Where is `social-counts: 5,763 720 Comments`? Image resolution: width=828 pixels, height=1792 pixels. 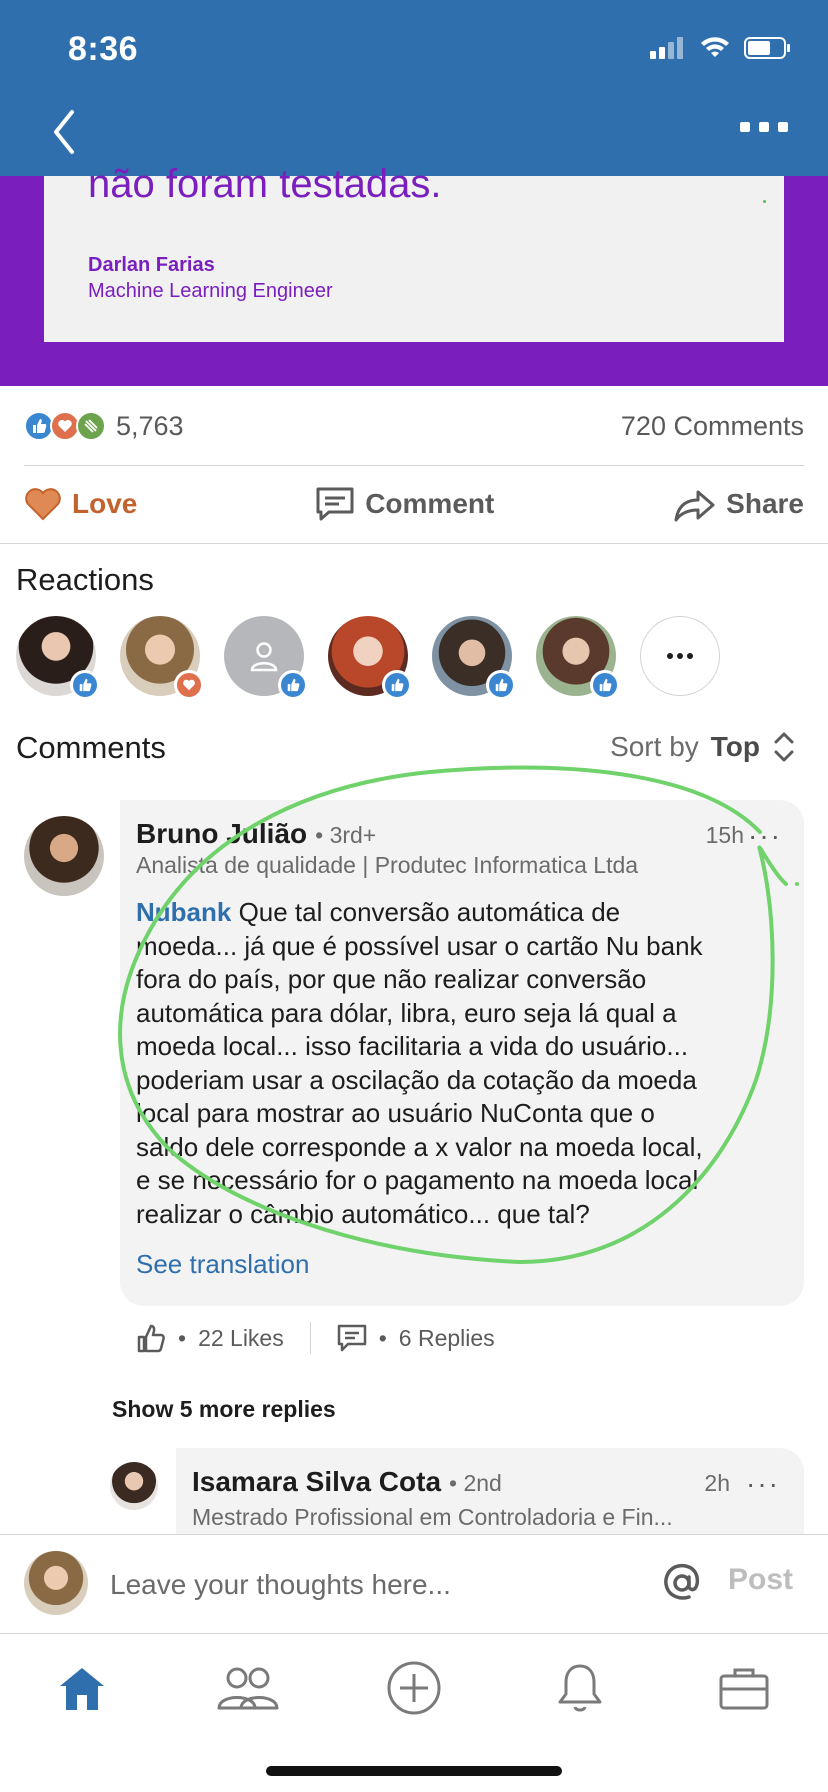 social-counts: 5,763 720 Comments is located at coordinates (414, 426).